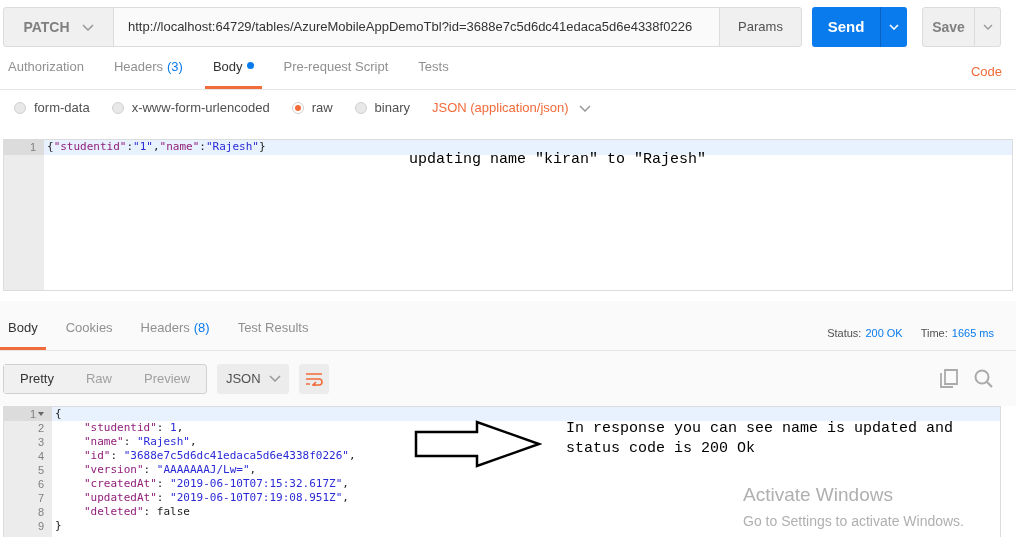 The width and height of the screenshot is (1016, 537). I want to click on code-line: "createdAt": "2019-06-10T07:15:32.617Z",, so click(216, 483).